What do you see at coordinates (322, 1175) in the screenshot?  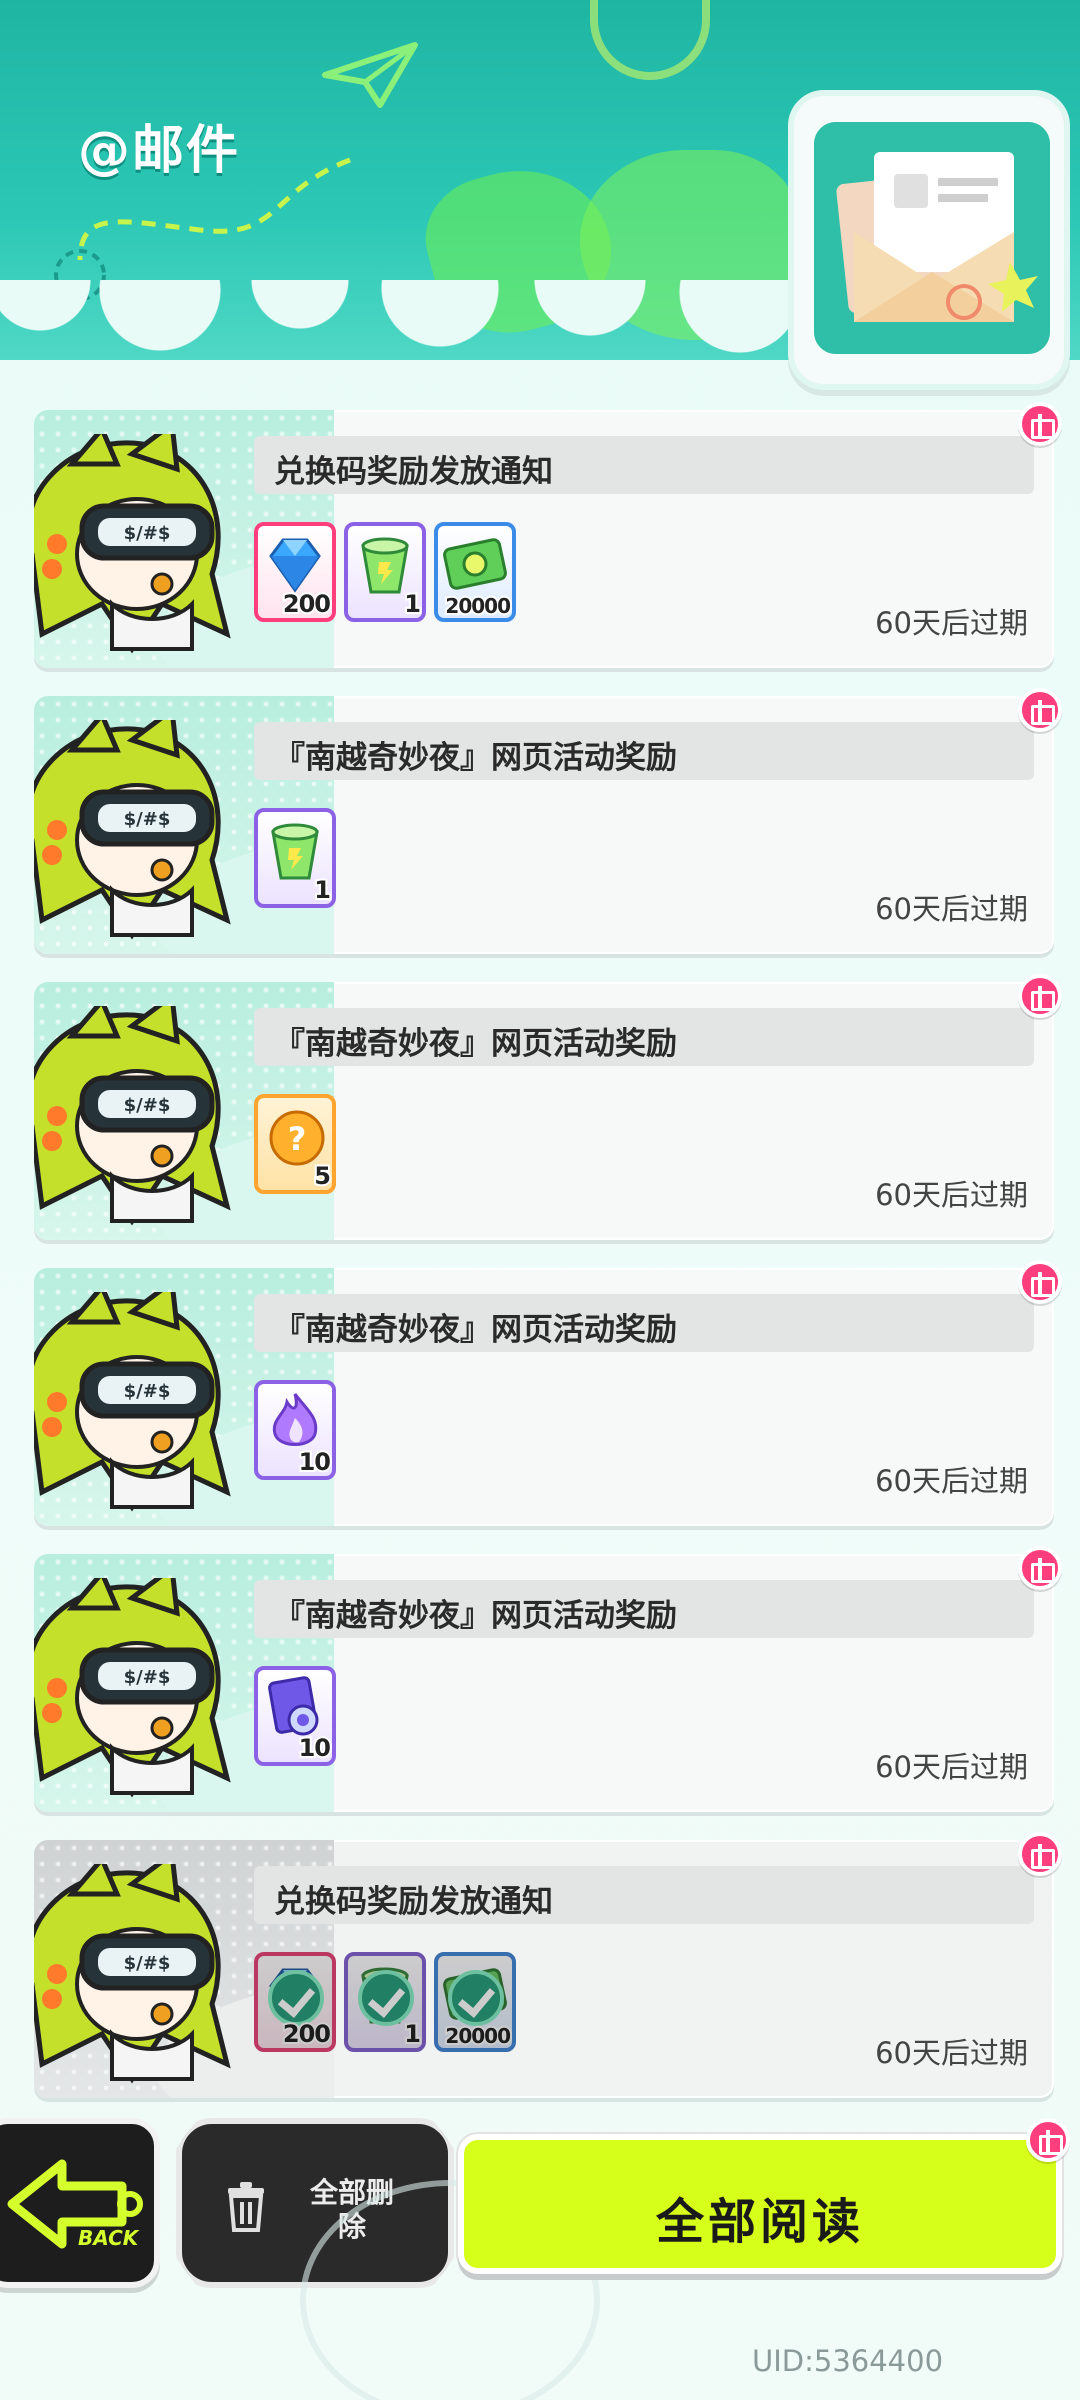 I see `reward-quantity: 5` at bounding box center [322, 1175].